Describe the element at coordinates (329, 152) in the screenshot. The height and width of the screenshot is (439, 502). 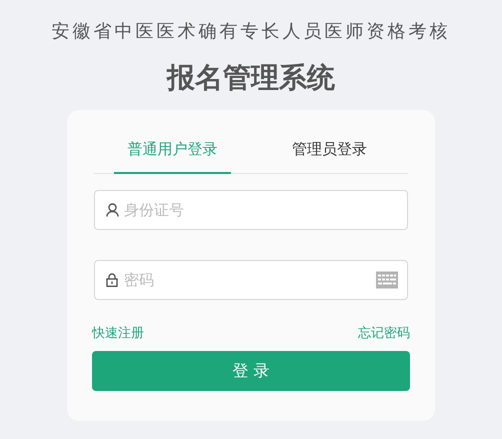
I see `login-tab: 管理员登录` at that location.